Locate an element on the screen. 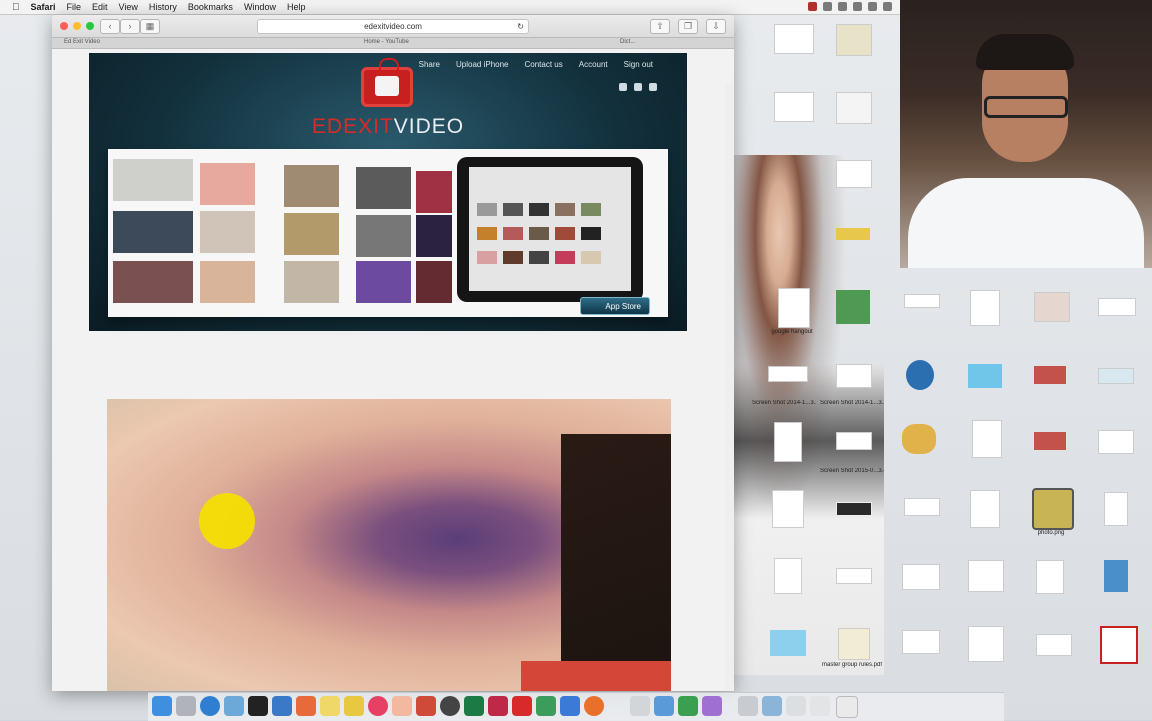  pineapple-file-icon is located at coordinates (919, 439).